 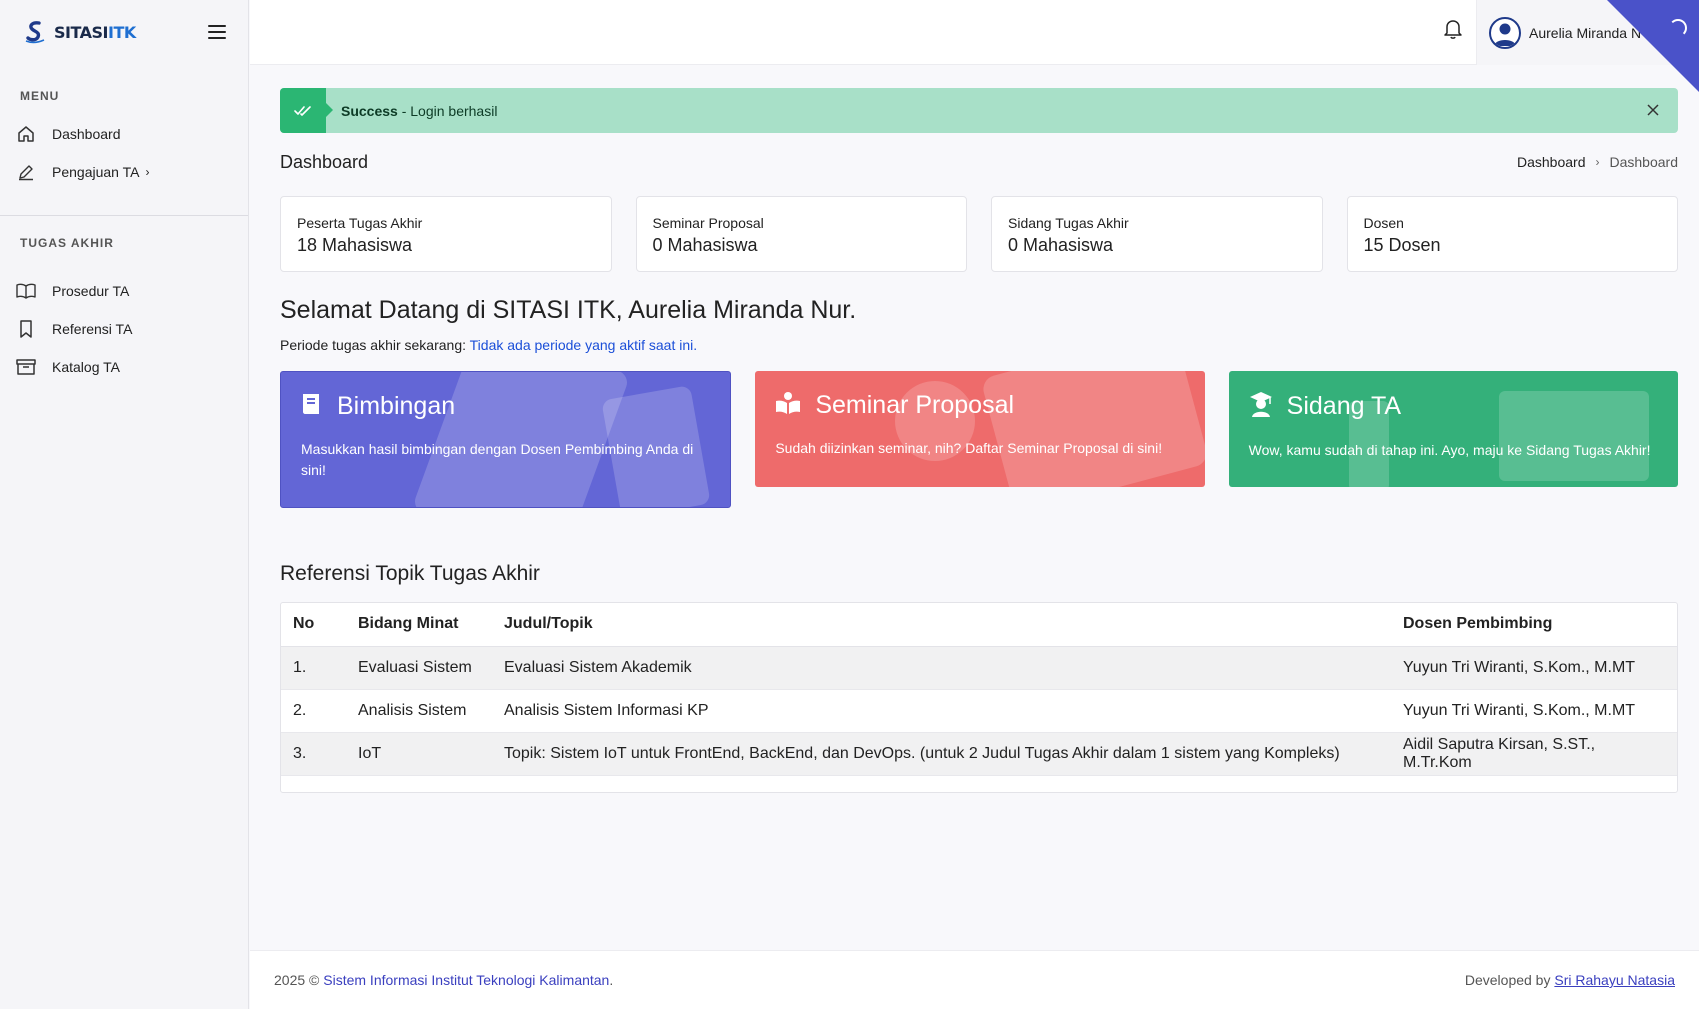 I want to click on stat-label: Peserta Tugas Akhir, so click(x=360, y=223).